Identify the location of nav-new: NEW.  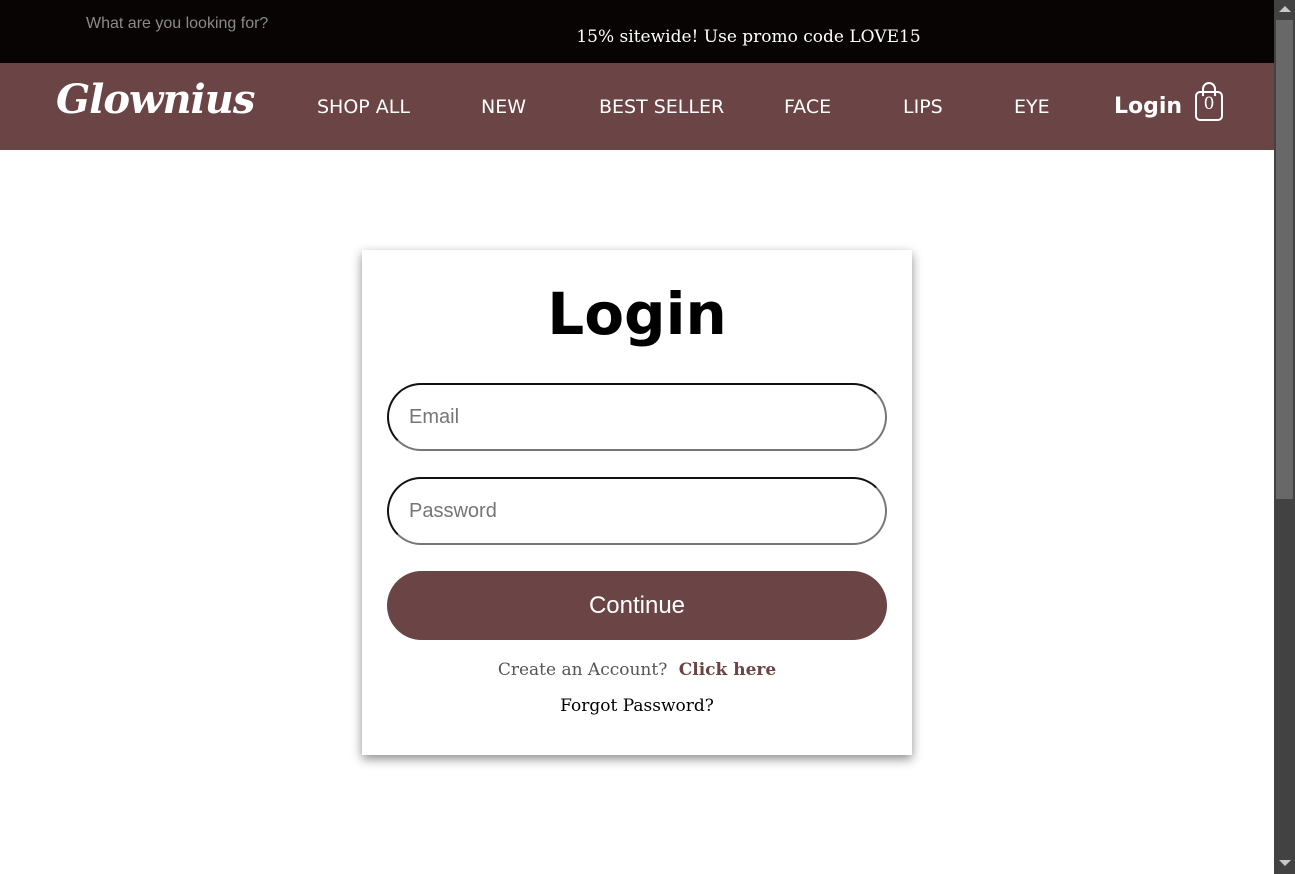
(503, 107).